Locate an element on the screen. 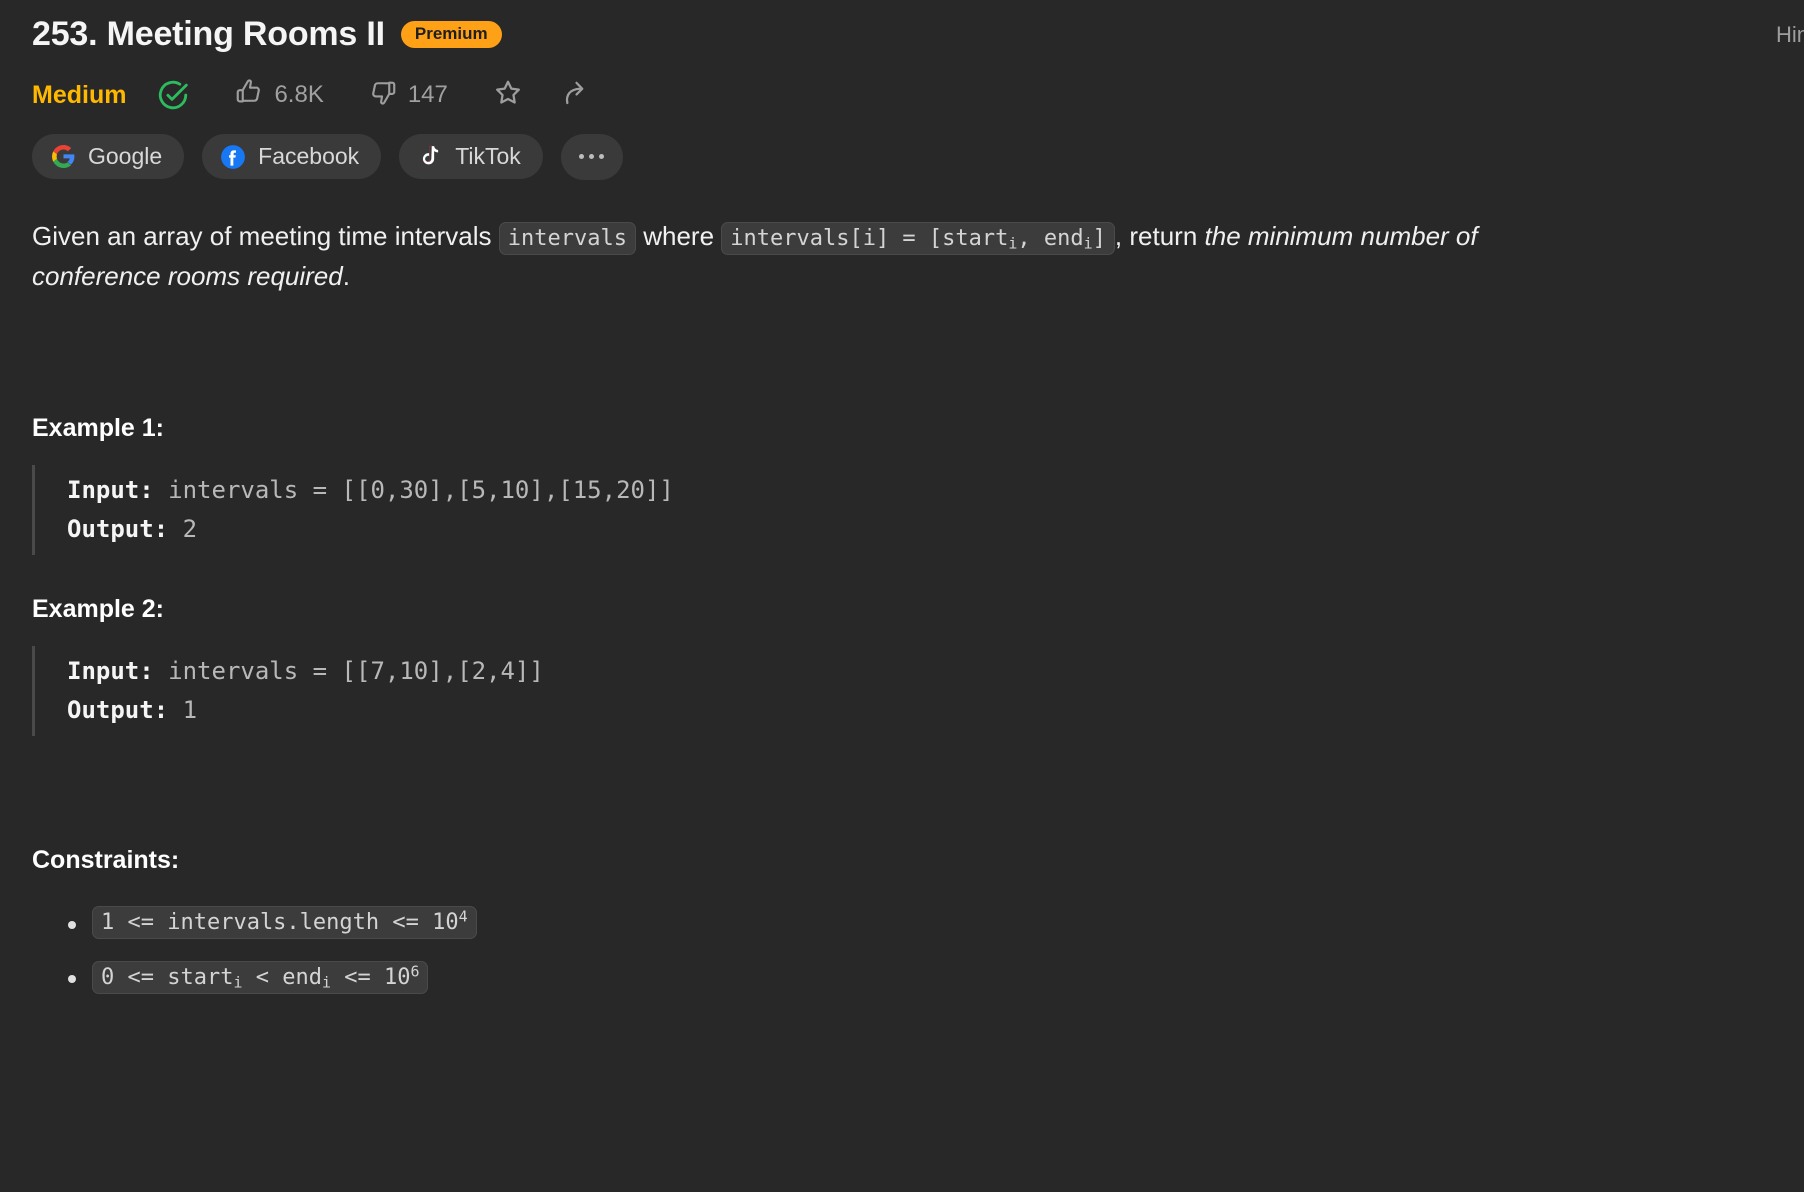  code-prefix: 1 <= intervals.length <= 10 is located at coordinates (280, 923).